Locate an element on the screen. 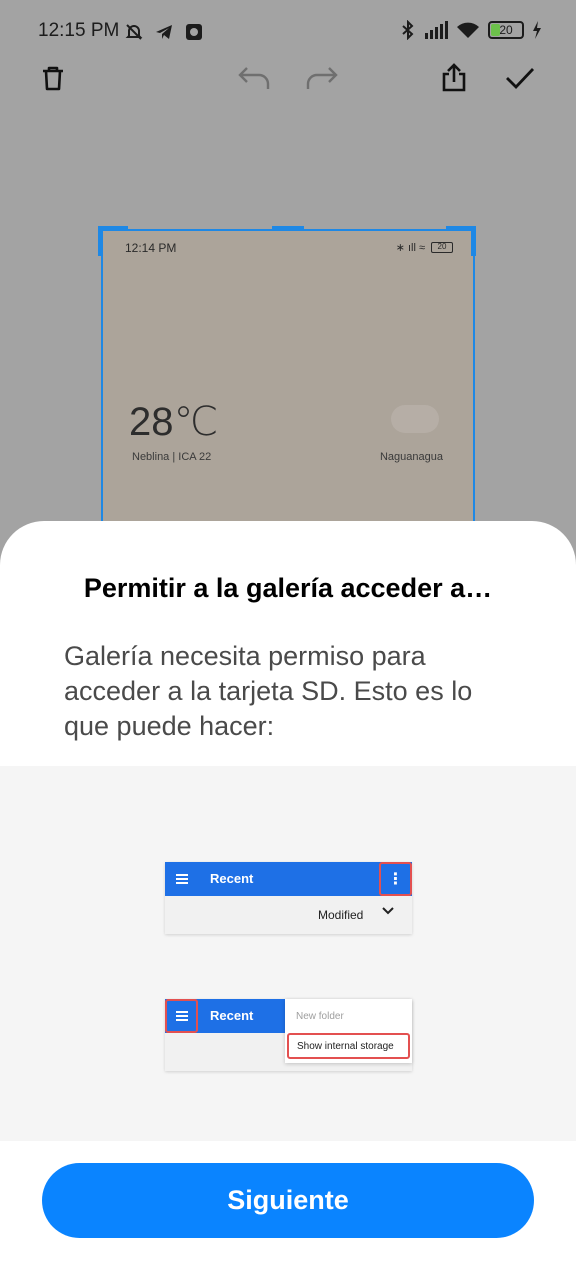 This screenshot has height=1280, width=576. redo-icon is located at coordinates (322, 78).